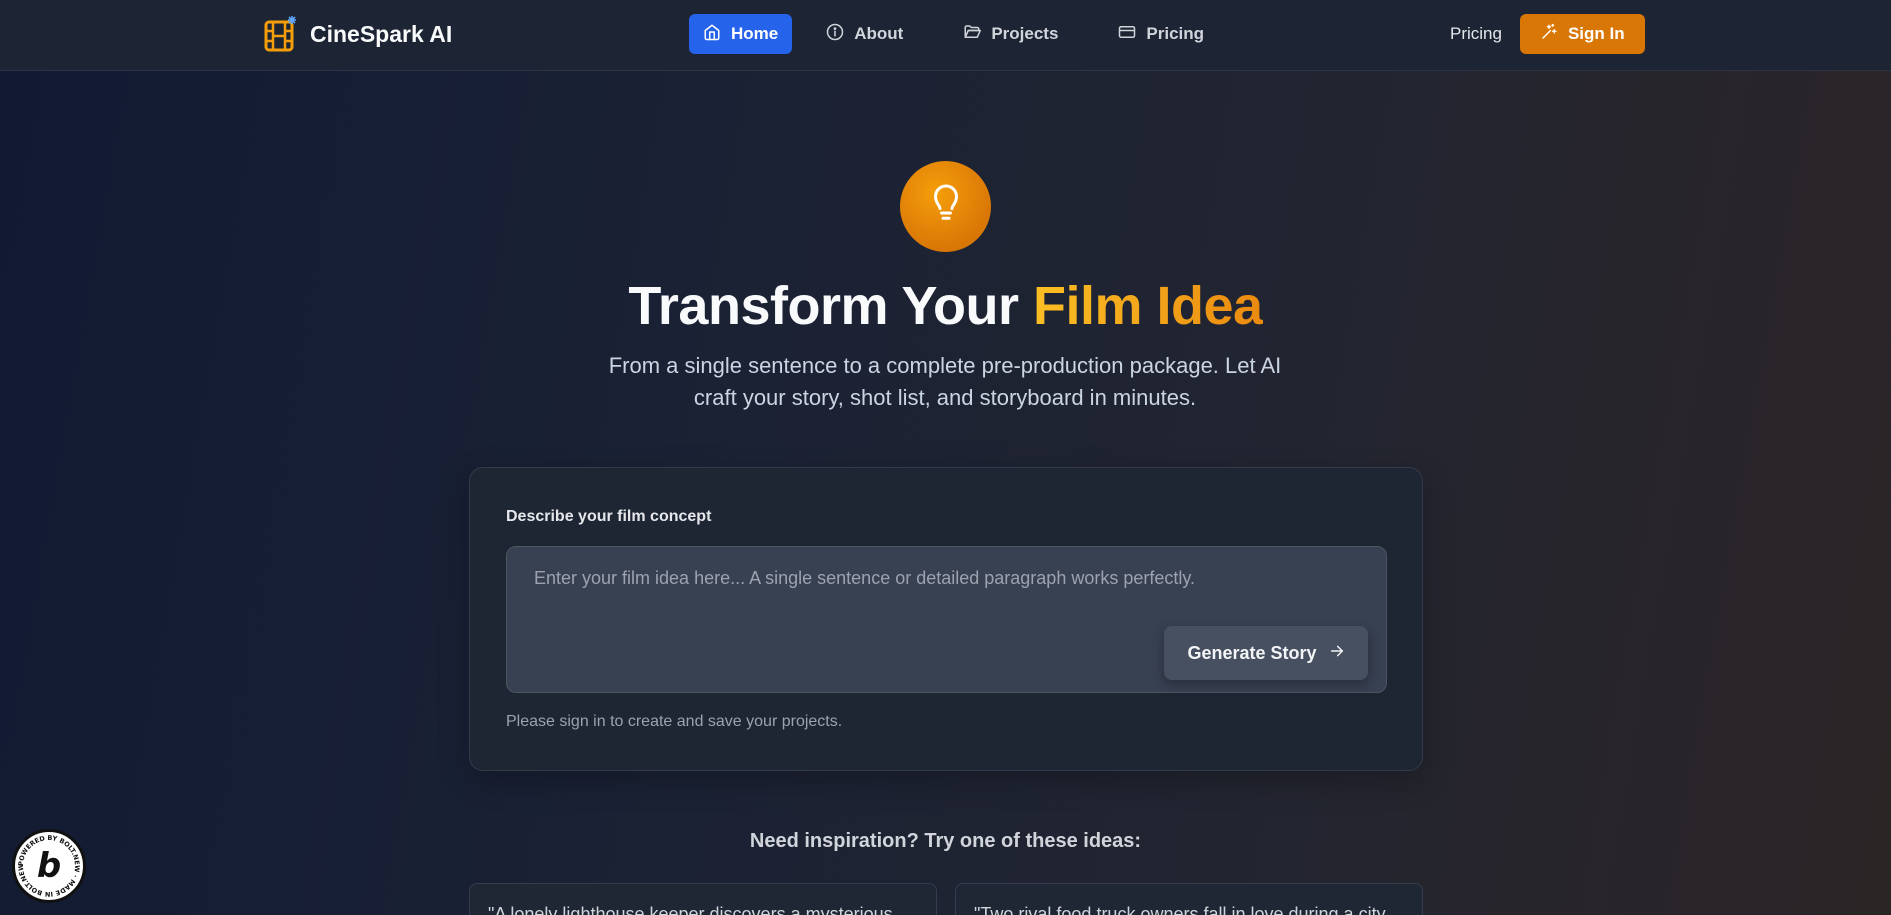 The height and width of the screenshot is (915, 1891). I want to click on nav-pricing: Pricing, so click(1161, 34).